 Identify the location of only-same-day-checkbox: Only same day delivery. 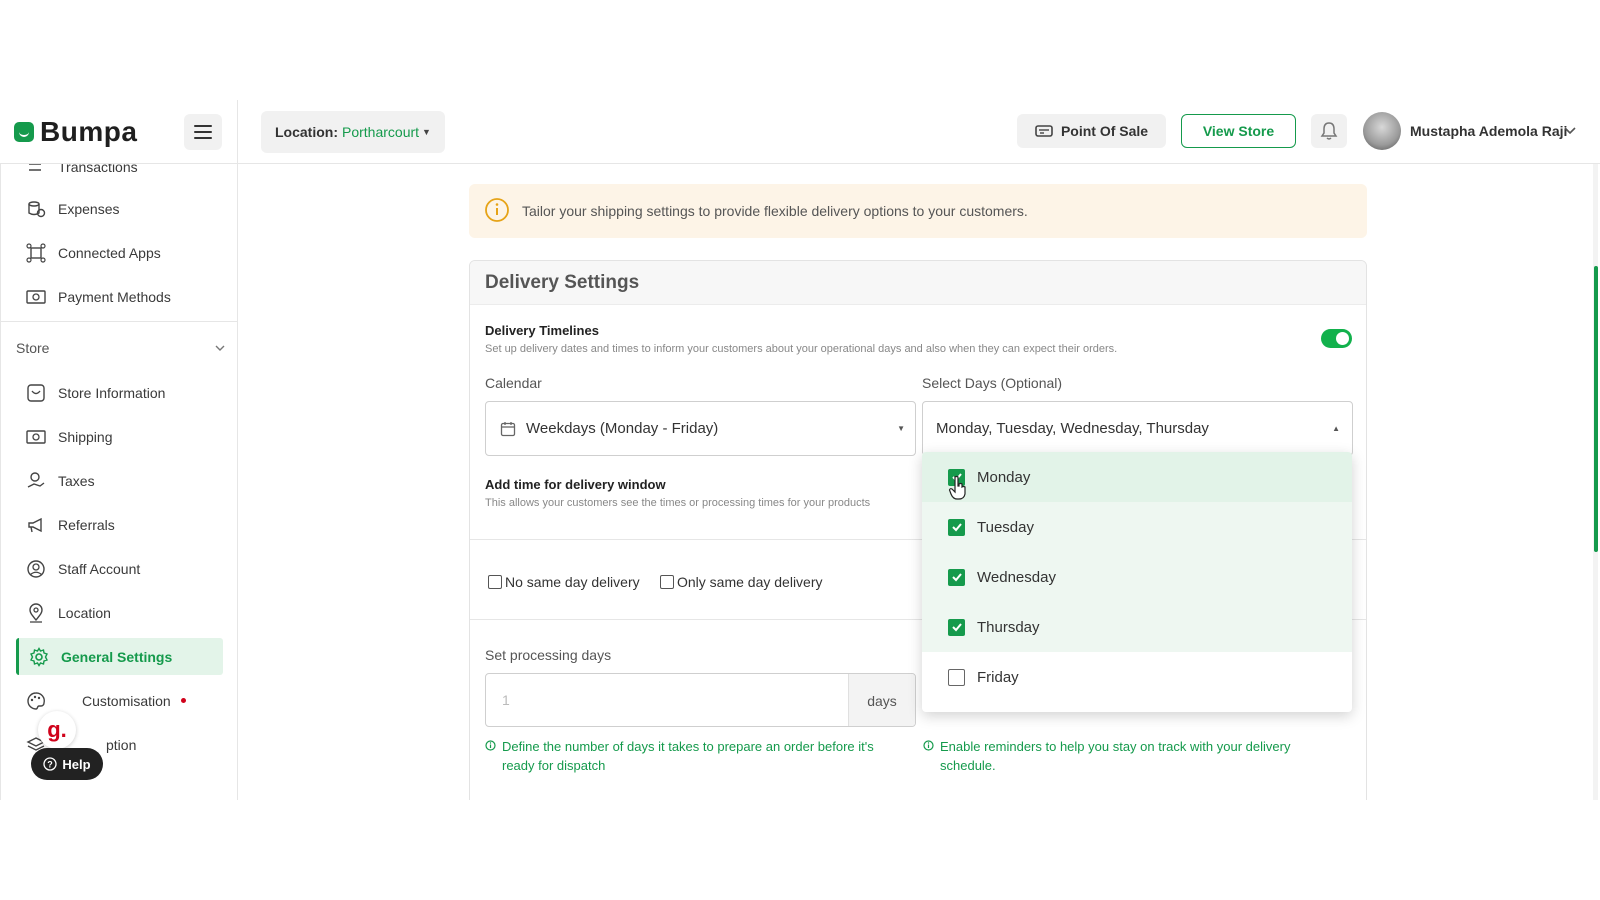
(741, 582).